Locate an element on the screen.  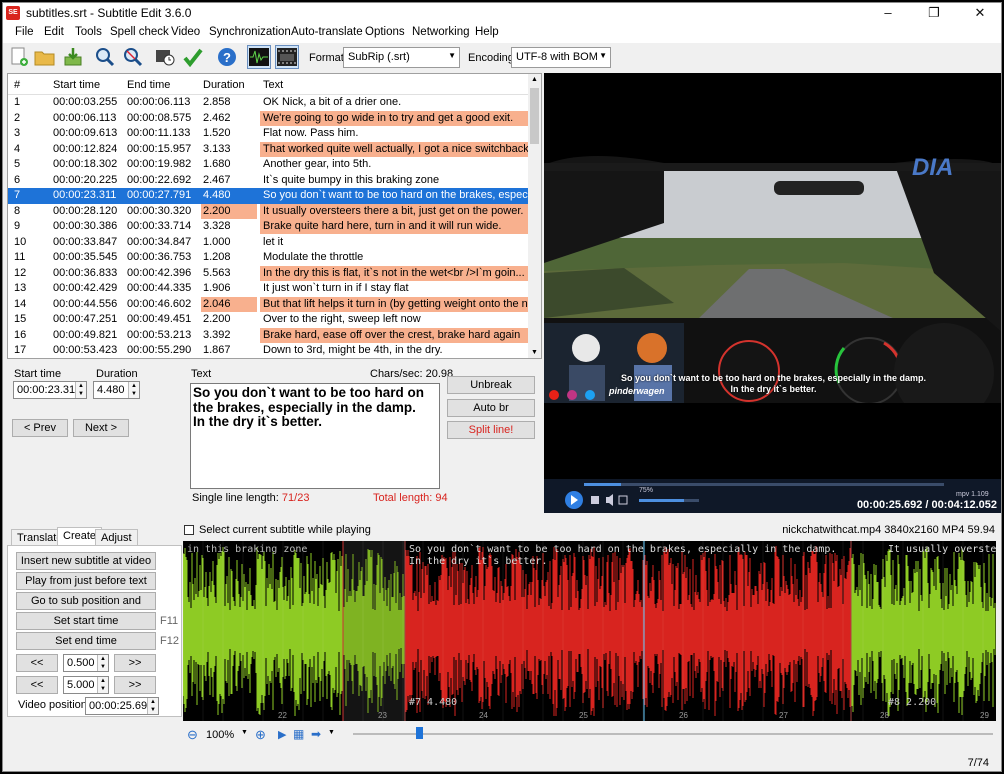
col-text: Text is located at coordinates (273, 85).